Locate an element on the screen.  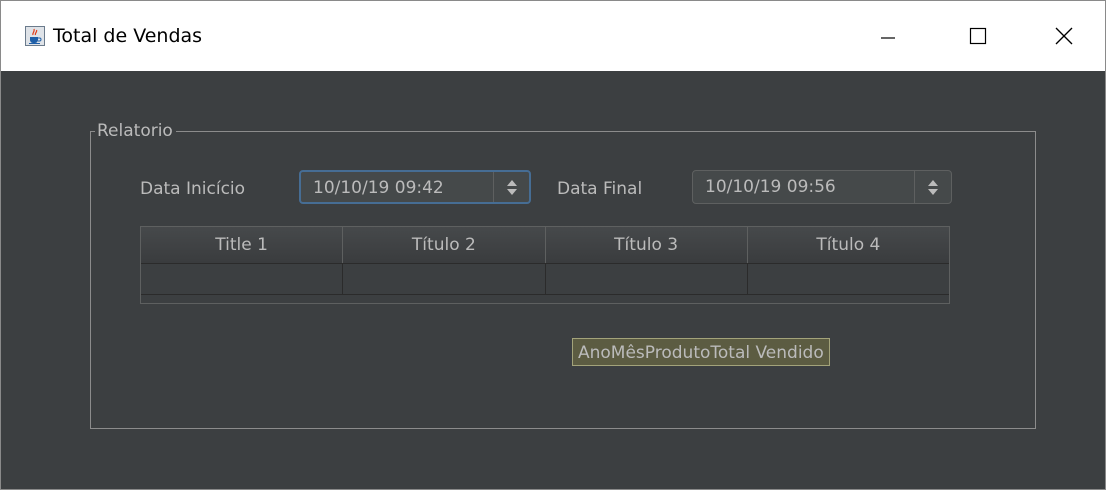
start-date-value: 10/10/19 09:42 is located at coordinates (378, 188).